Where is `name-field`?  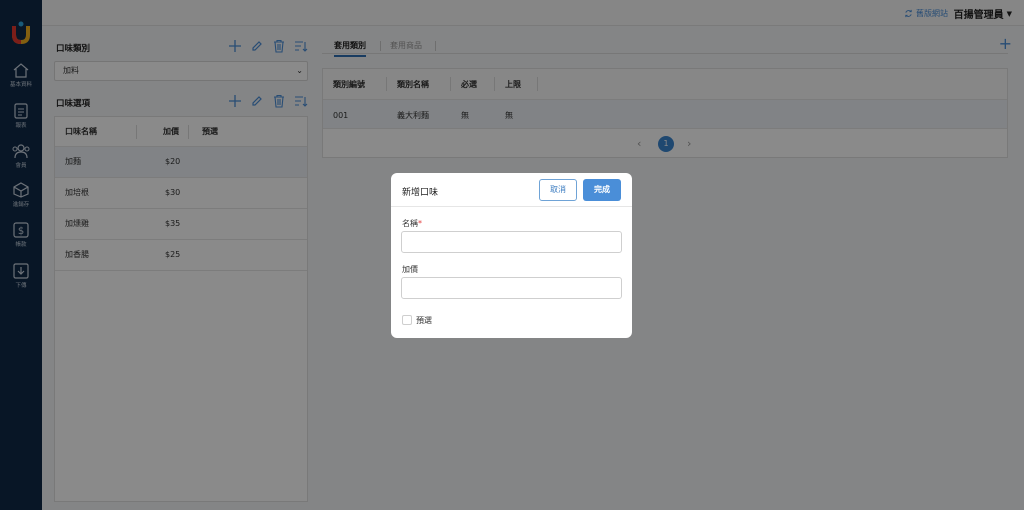
name-field is located at coordinates (511, 242).